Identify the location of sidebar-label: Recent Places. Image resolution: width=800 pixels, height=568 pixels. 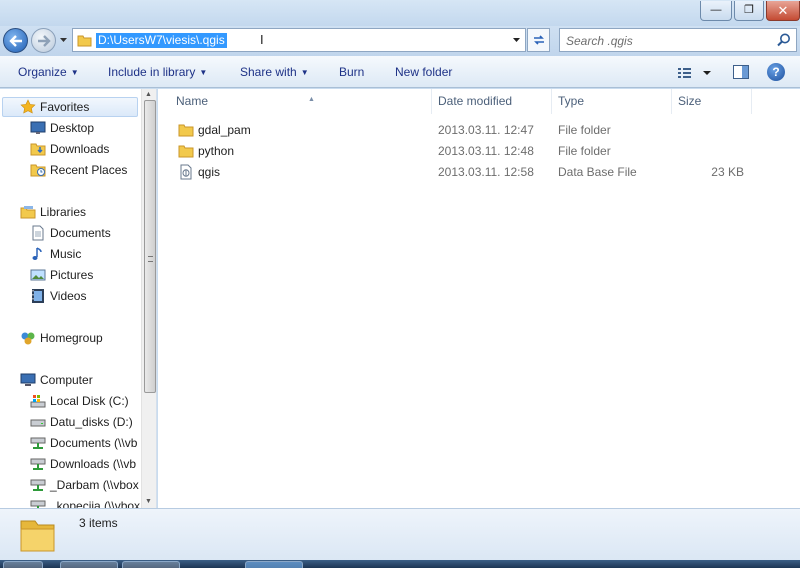
(89, 170).